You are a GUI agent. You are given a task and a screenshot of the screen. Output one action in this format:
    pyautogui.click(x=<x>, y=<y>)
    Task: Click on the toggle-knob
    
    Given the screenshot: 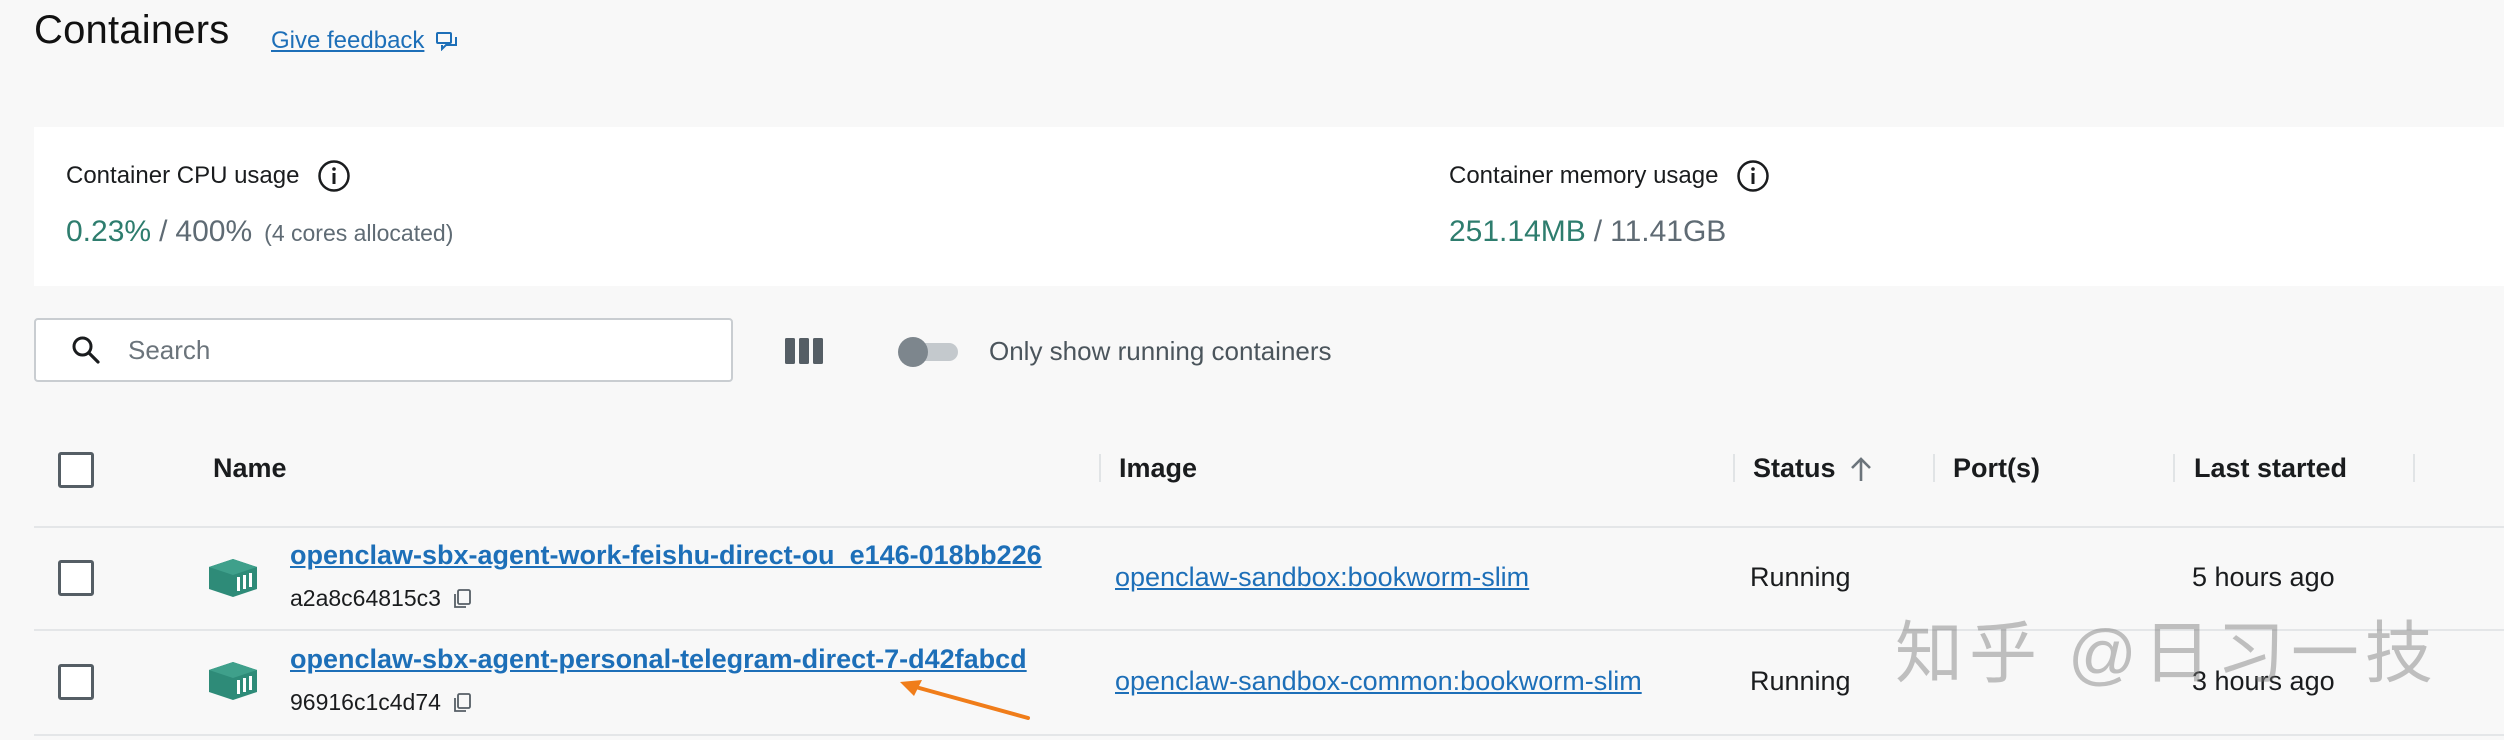 What is the action you would take?
    pyautogui.click(x=913, y=352)
    